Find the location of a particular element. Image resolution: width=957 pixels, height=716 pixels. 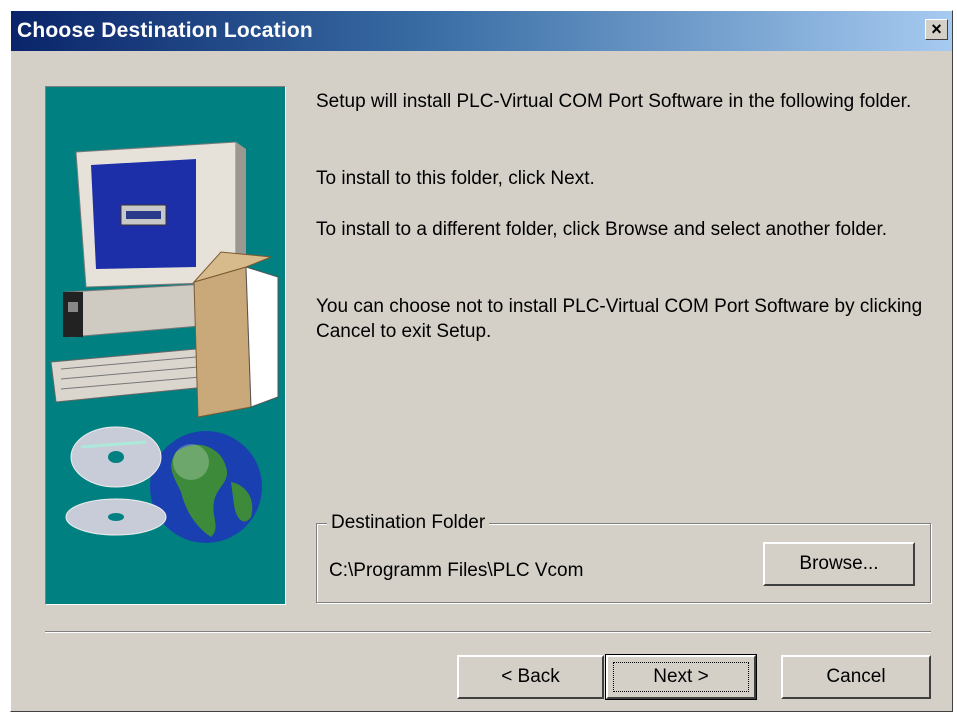

dialog-title: Choose Destination Location is located at coordinates (165, 30).